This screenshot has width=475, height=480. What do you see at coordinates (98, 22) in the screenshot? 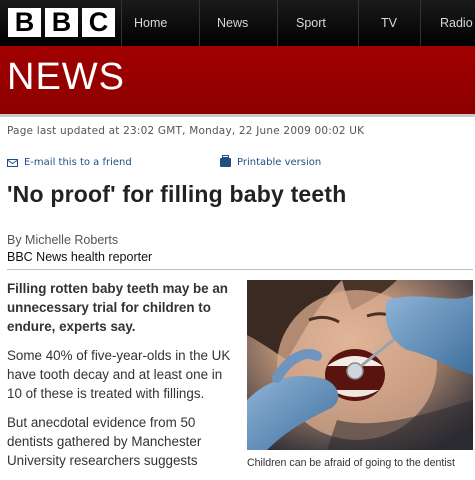
I see `logo-letter: C` at bounding box center [98, 22].